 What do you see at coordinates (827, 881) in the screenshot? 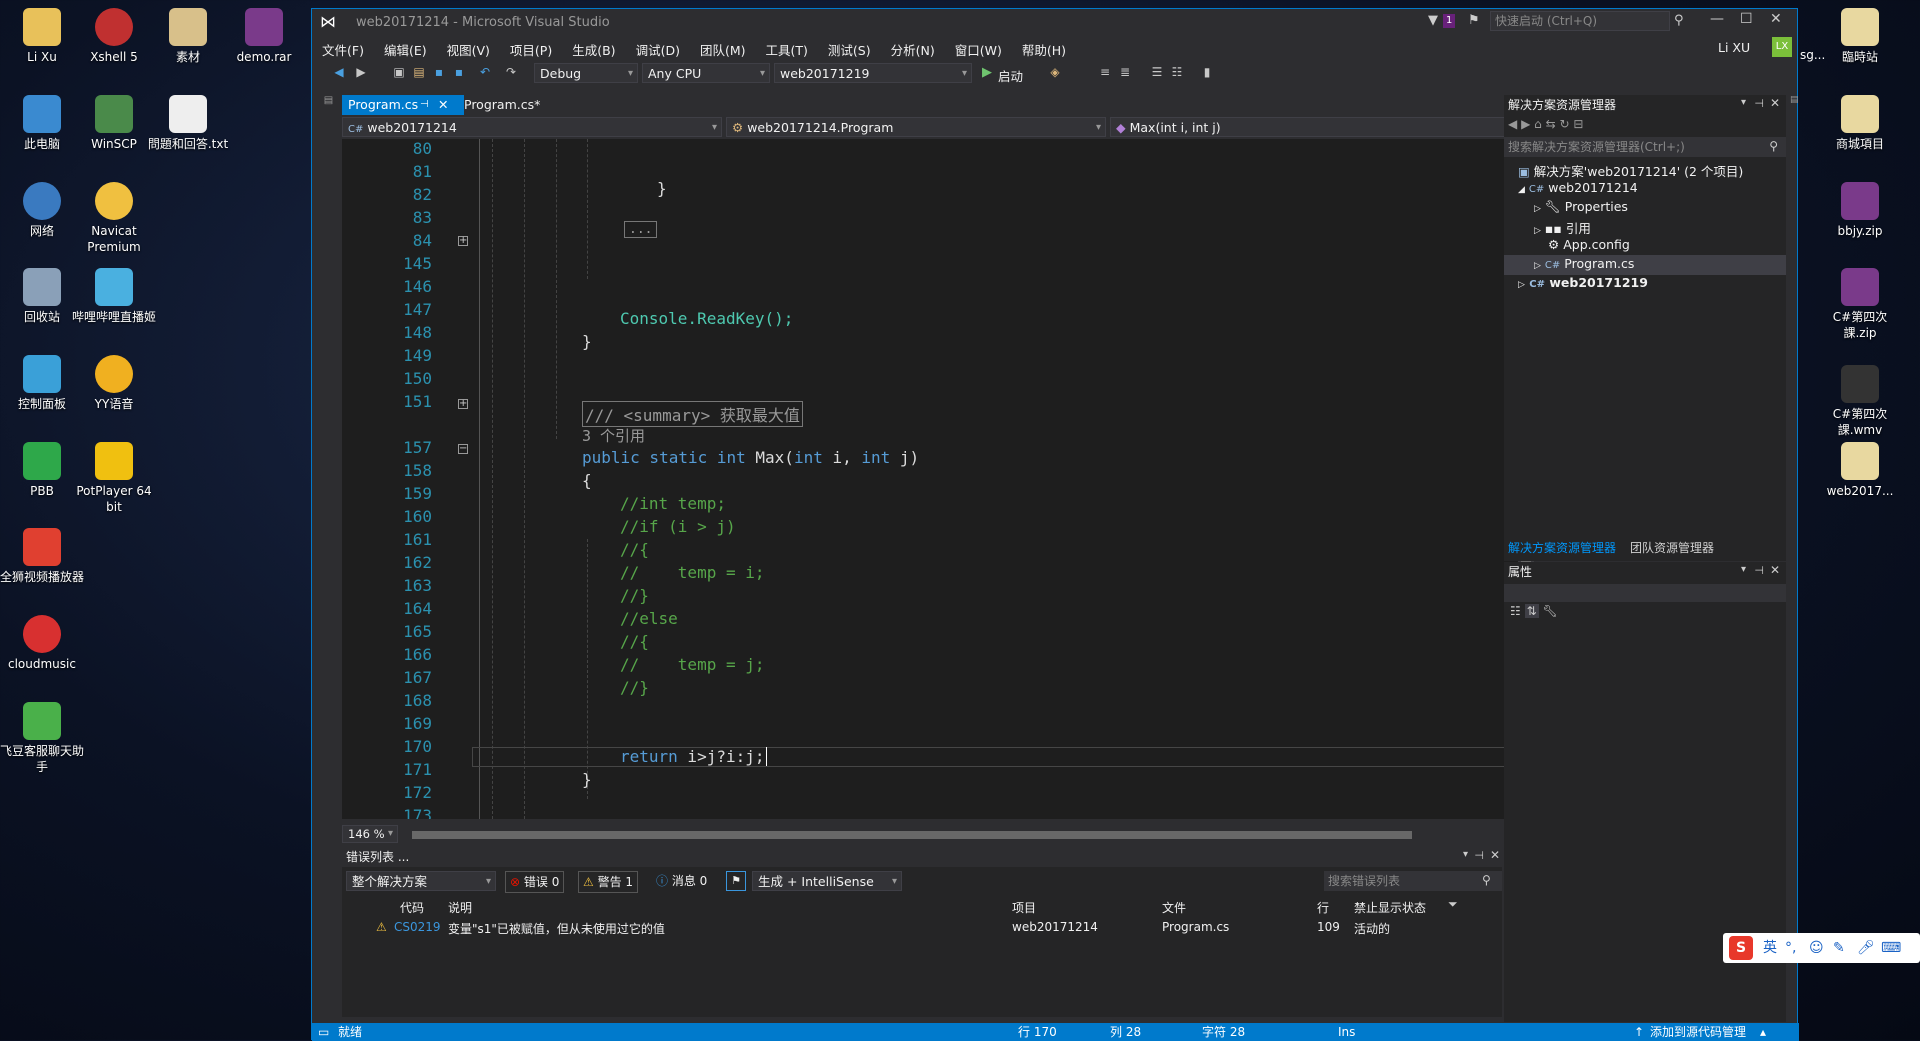
I see `build-intellisense-select: 生成 + IntelliSense` at bounding box center [827, 881].